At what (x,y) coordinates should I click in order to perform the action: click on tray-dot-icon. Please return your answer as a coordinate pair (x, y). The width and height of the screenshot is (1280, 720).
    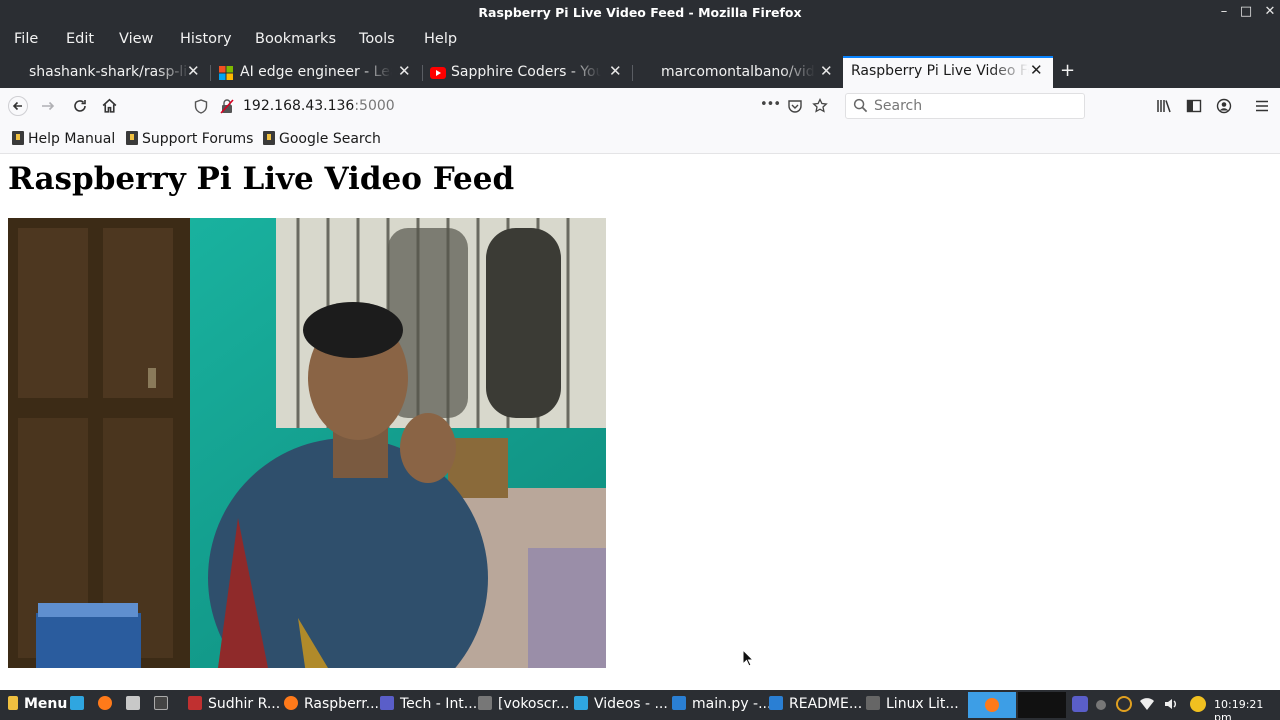
    Looking at the image, I should click on (1101, 705).